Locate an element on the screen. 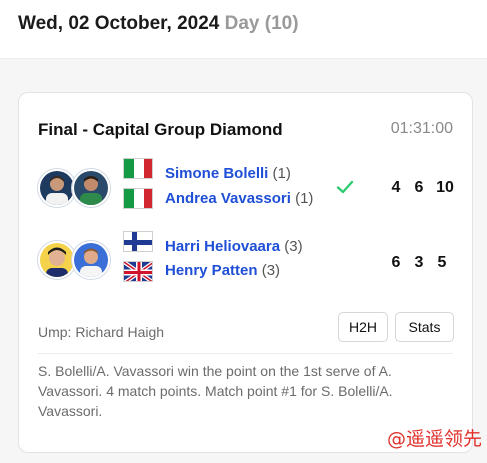  player-row-patten: Henry Patten (3) is located at coordinates (222, 270).